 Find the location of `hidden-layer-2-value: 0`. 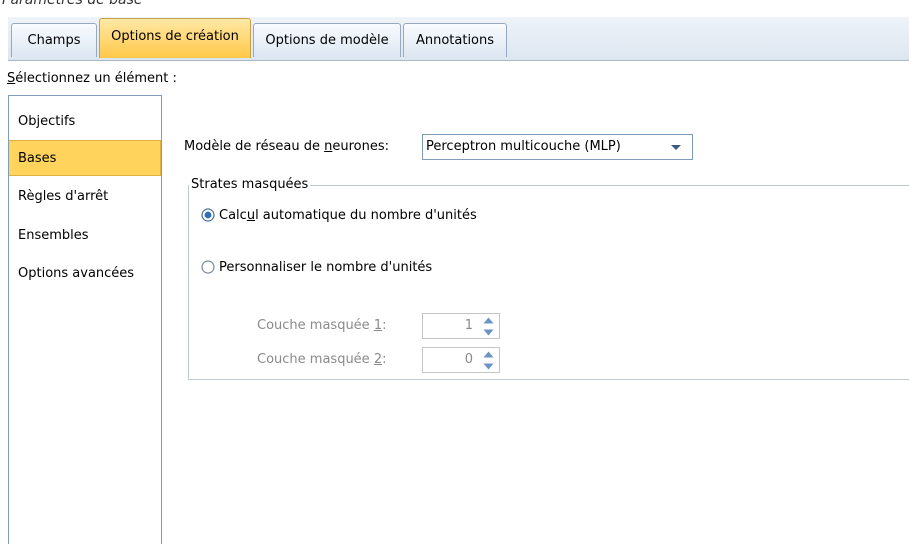

hidden-layer-2-value: 0 is located at coordinates (468, 359).